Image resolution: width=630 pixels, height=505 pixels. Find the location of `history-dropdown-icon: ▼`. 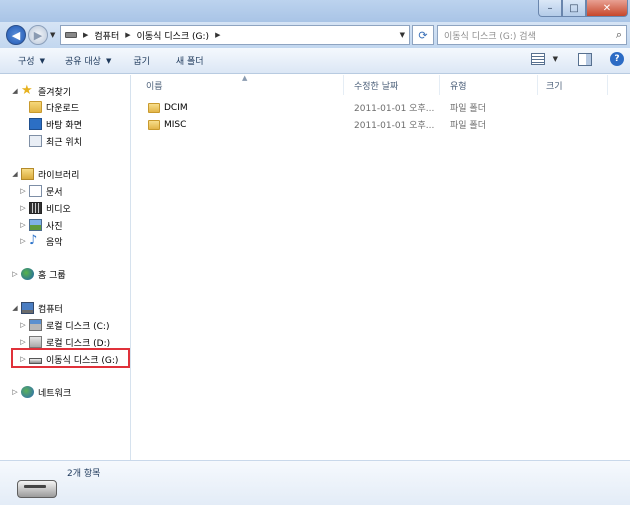

history-dropdown-icon: ▼ is located at coordinates (52, 35).